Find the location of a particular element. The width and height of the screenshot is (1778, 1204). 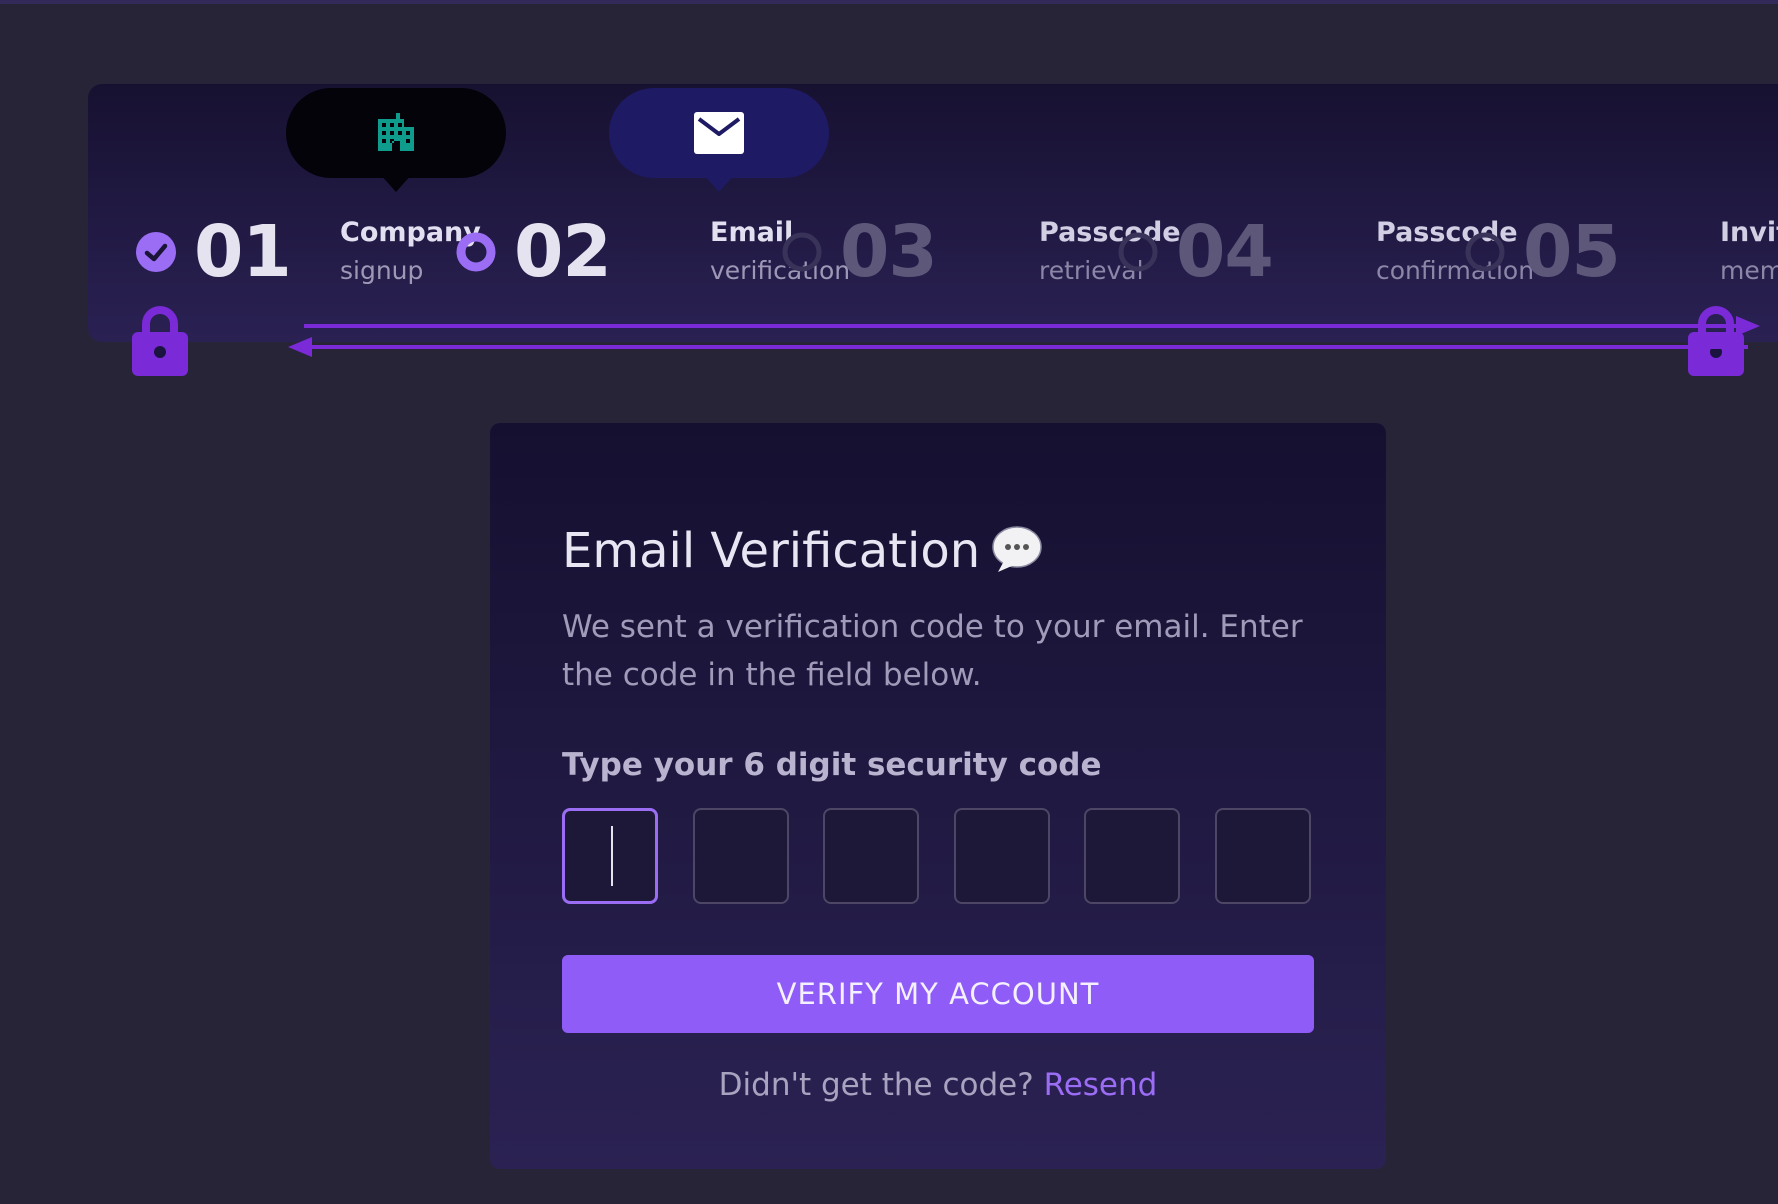

code-label: Type your 6 digit security code is located at coordinates (832, 765).